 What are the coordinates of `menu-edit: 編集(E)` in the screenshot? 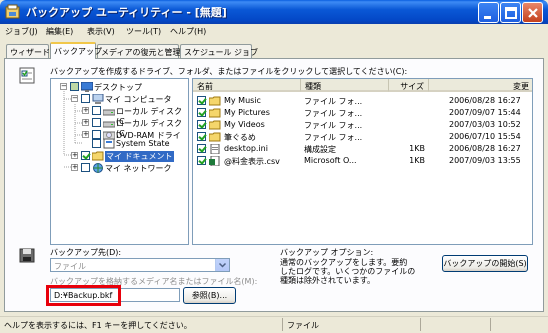 It's located at (59, 31).